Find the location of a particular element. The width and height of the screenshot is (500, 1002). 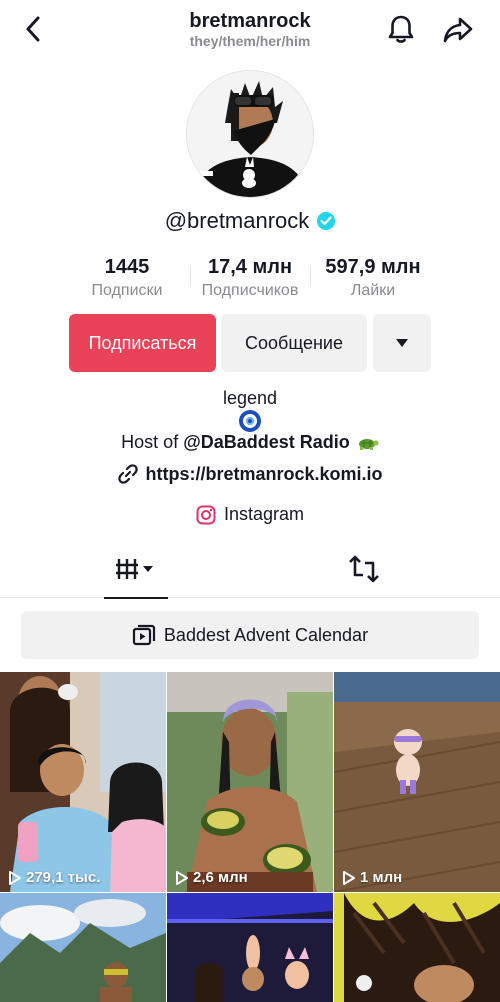

playlist-button: Baddest Advent Calendar is located at coordinates (250, 635).